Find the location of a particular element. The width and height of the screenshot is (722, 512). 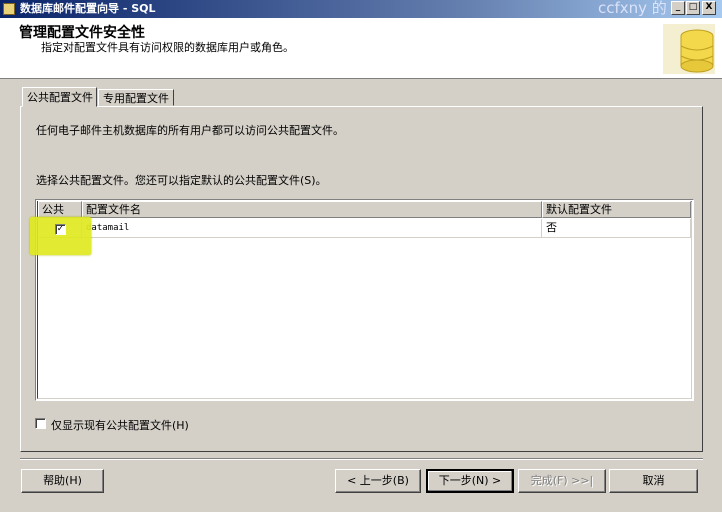

intro-text: 任何电子邮件主机数据库的所有用户都可以访问公共配置文件。 is located at coordinates (190, 130).